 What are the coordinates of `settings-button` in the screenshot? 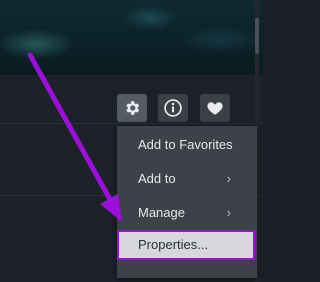 It's located at (132, 108).